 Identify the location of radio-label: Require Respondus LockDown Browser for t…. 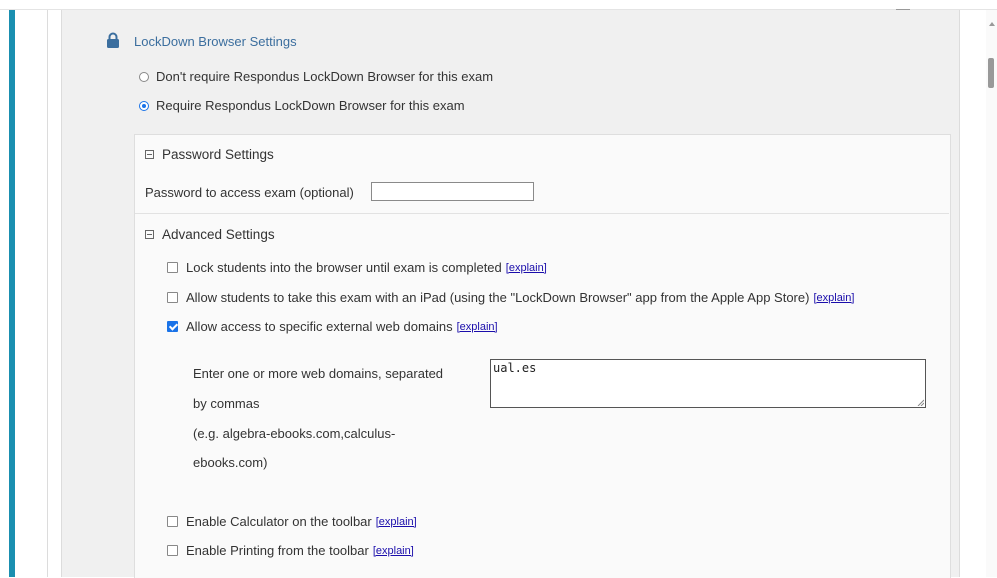
(310, 105).